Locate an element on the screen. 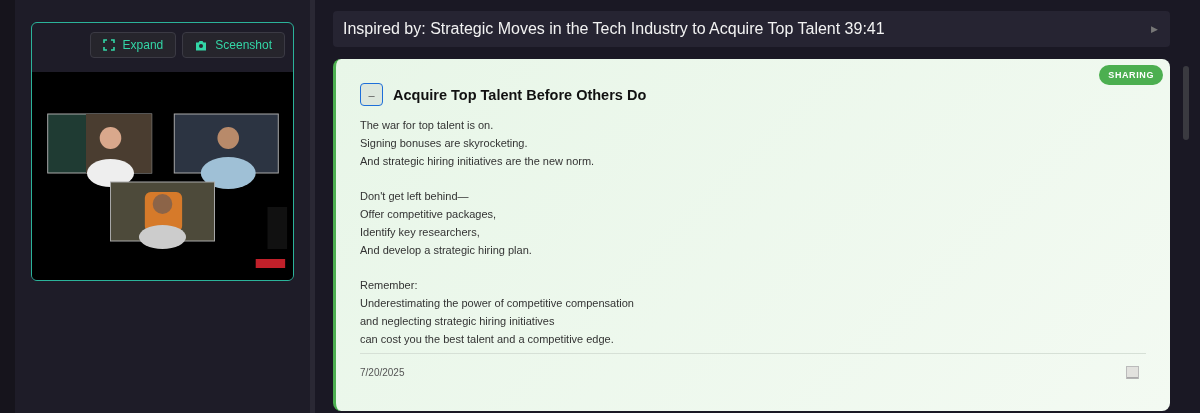  body-text: Identify key researchers, is located at coordinates (420, 232).